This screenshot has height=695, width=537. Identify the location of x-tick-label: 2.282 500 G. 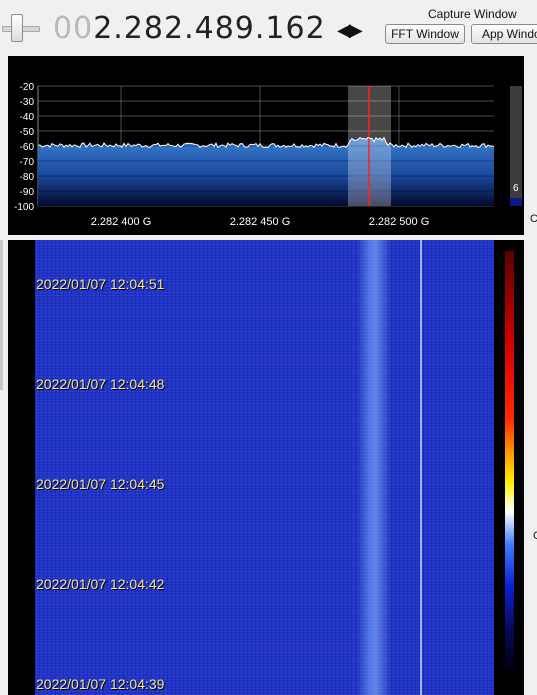
(399, 222).